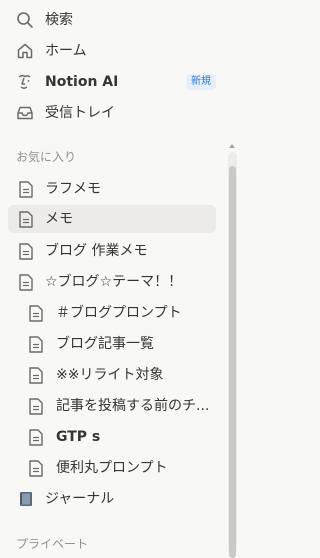  I want to click on child-page-label: ※※リライト対象, so click(110, 375).